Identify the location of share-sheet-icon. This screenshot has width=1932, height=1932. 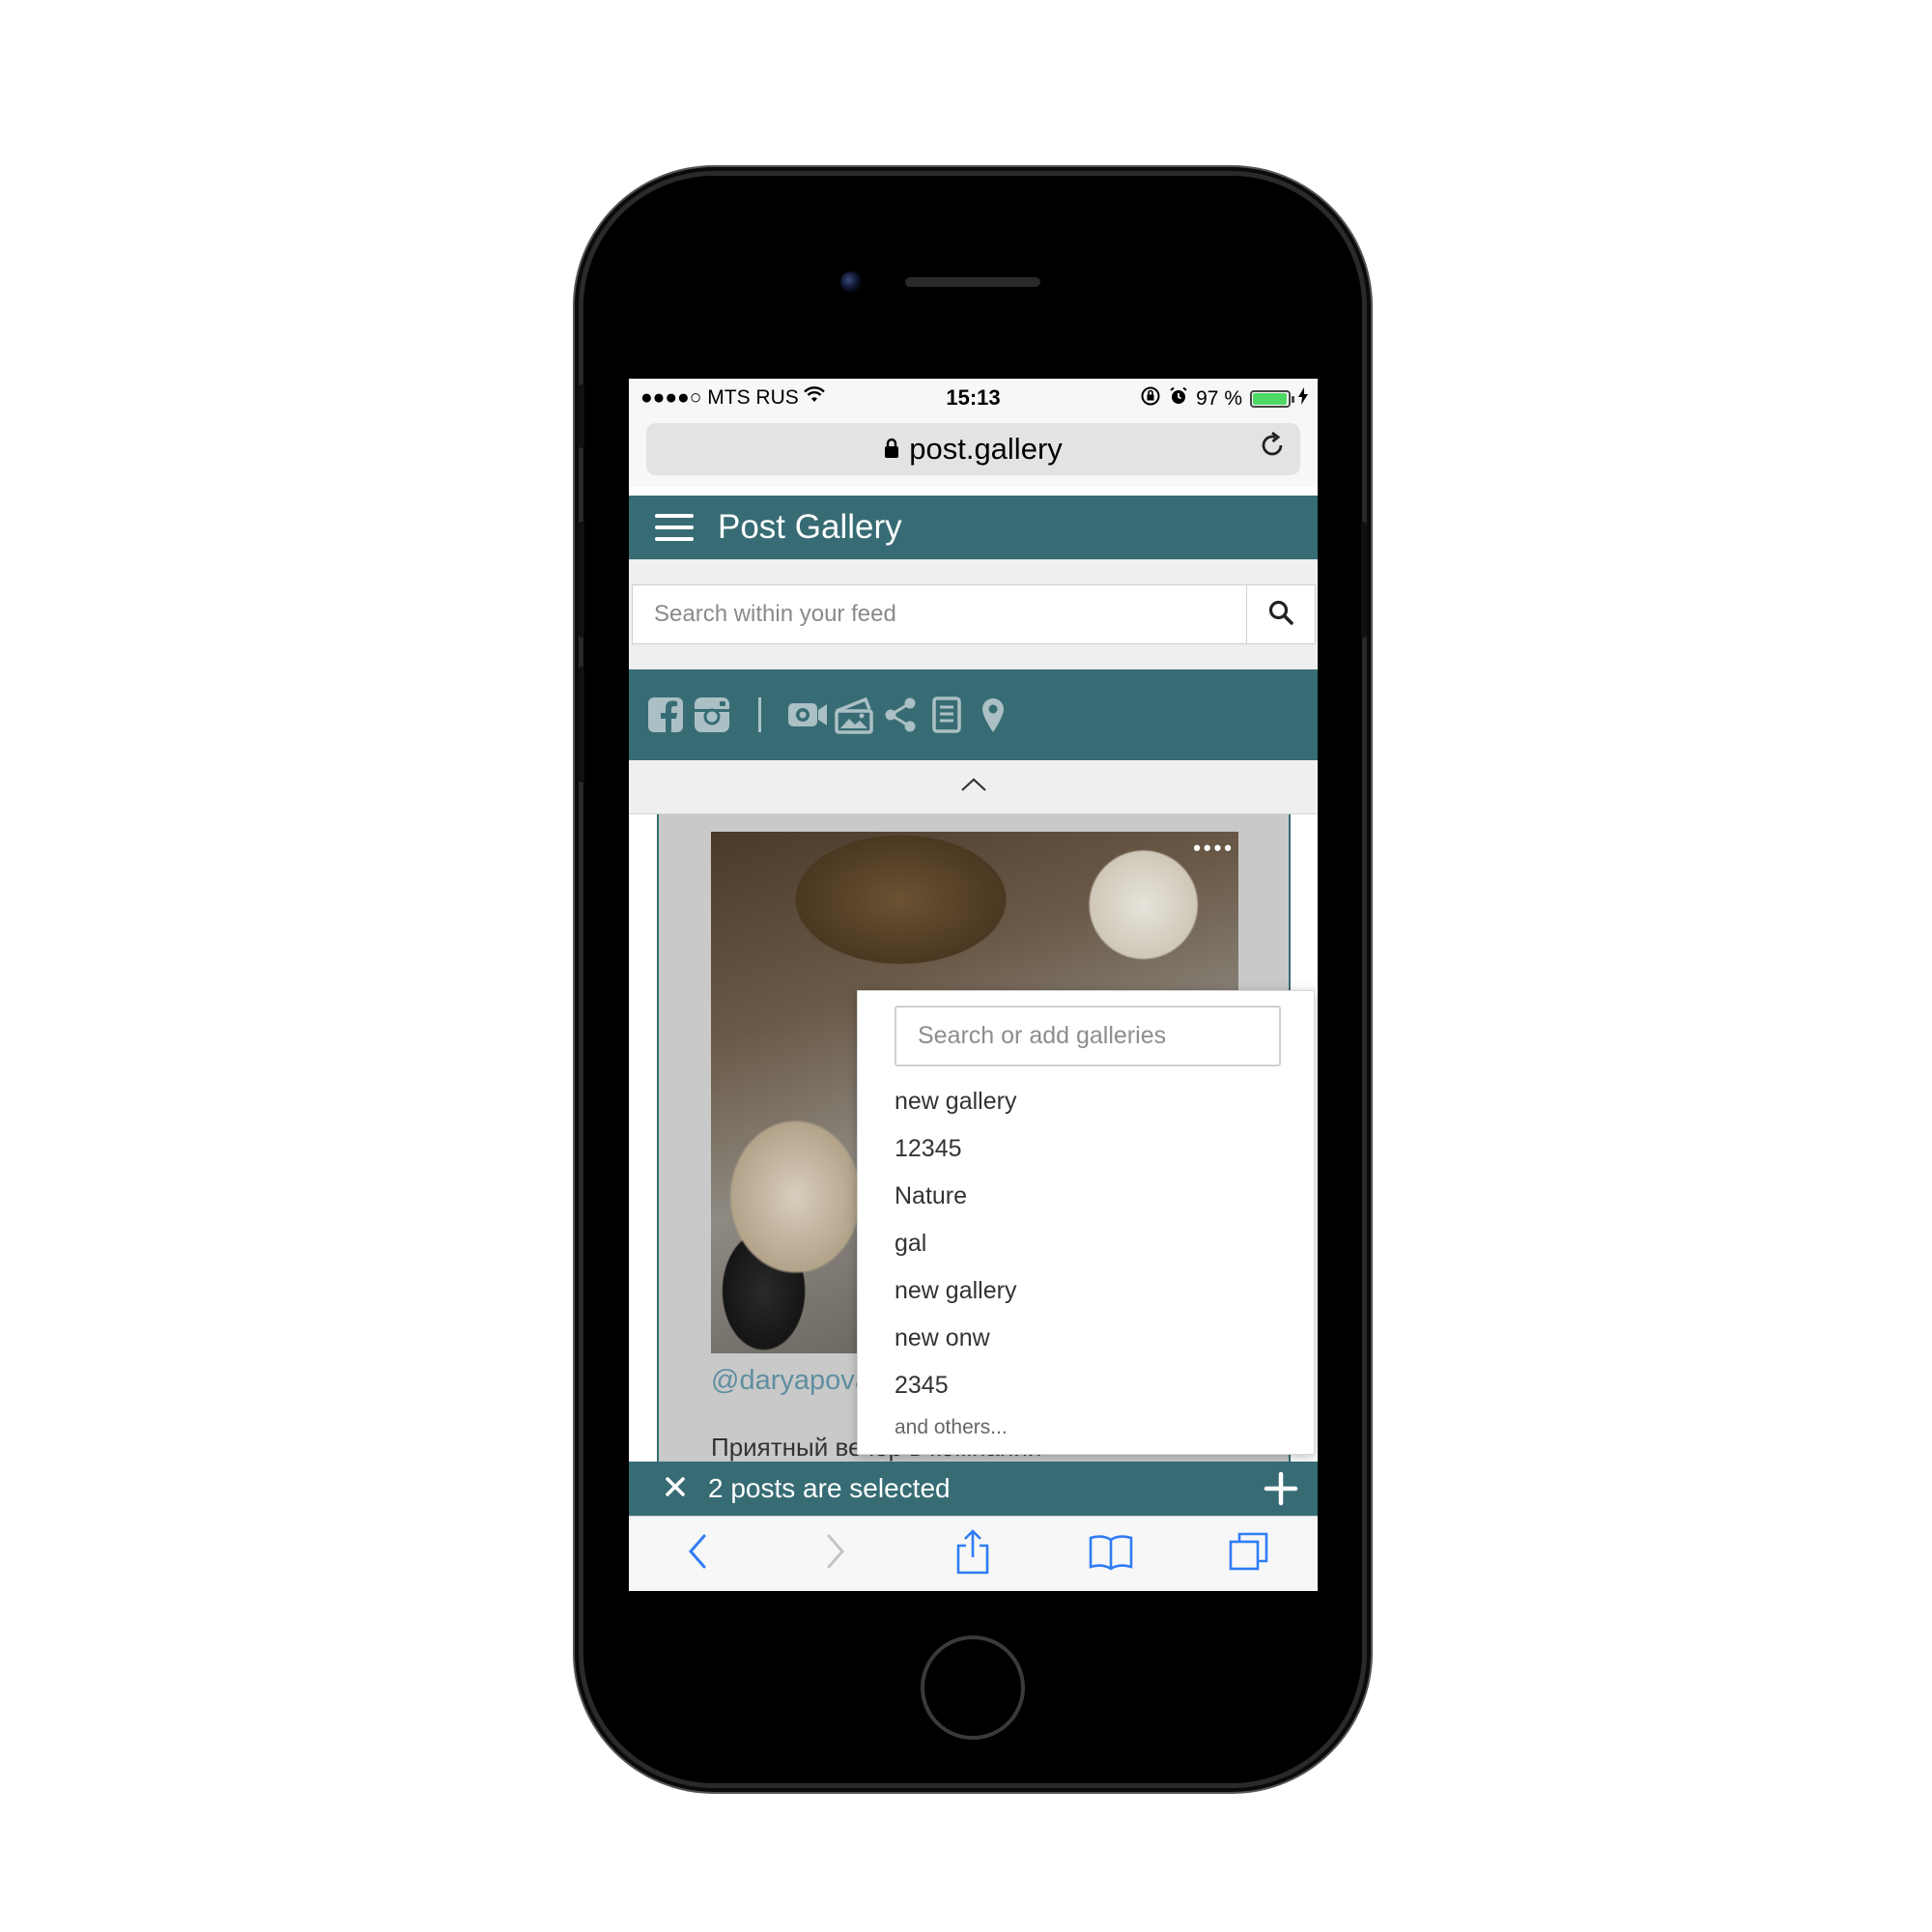
(972, 1553).